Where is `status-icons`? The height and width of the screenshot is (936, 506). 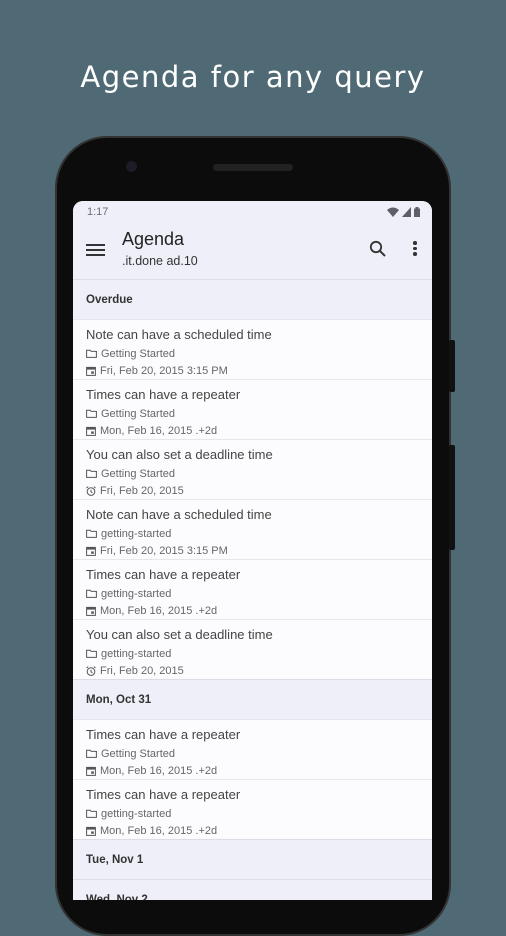 status-icons is located at coordinates (403, 212).